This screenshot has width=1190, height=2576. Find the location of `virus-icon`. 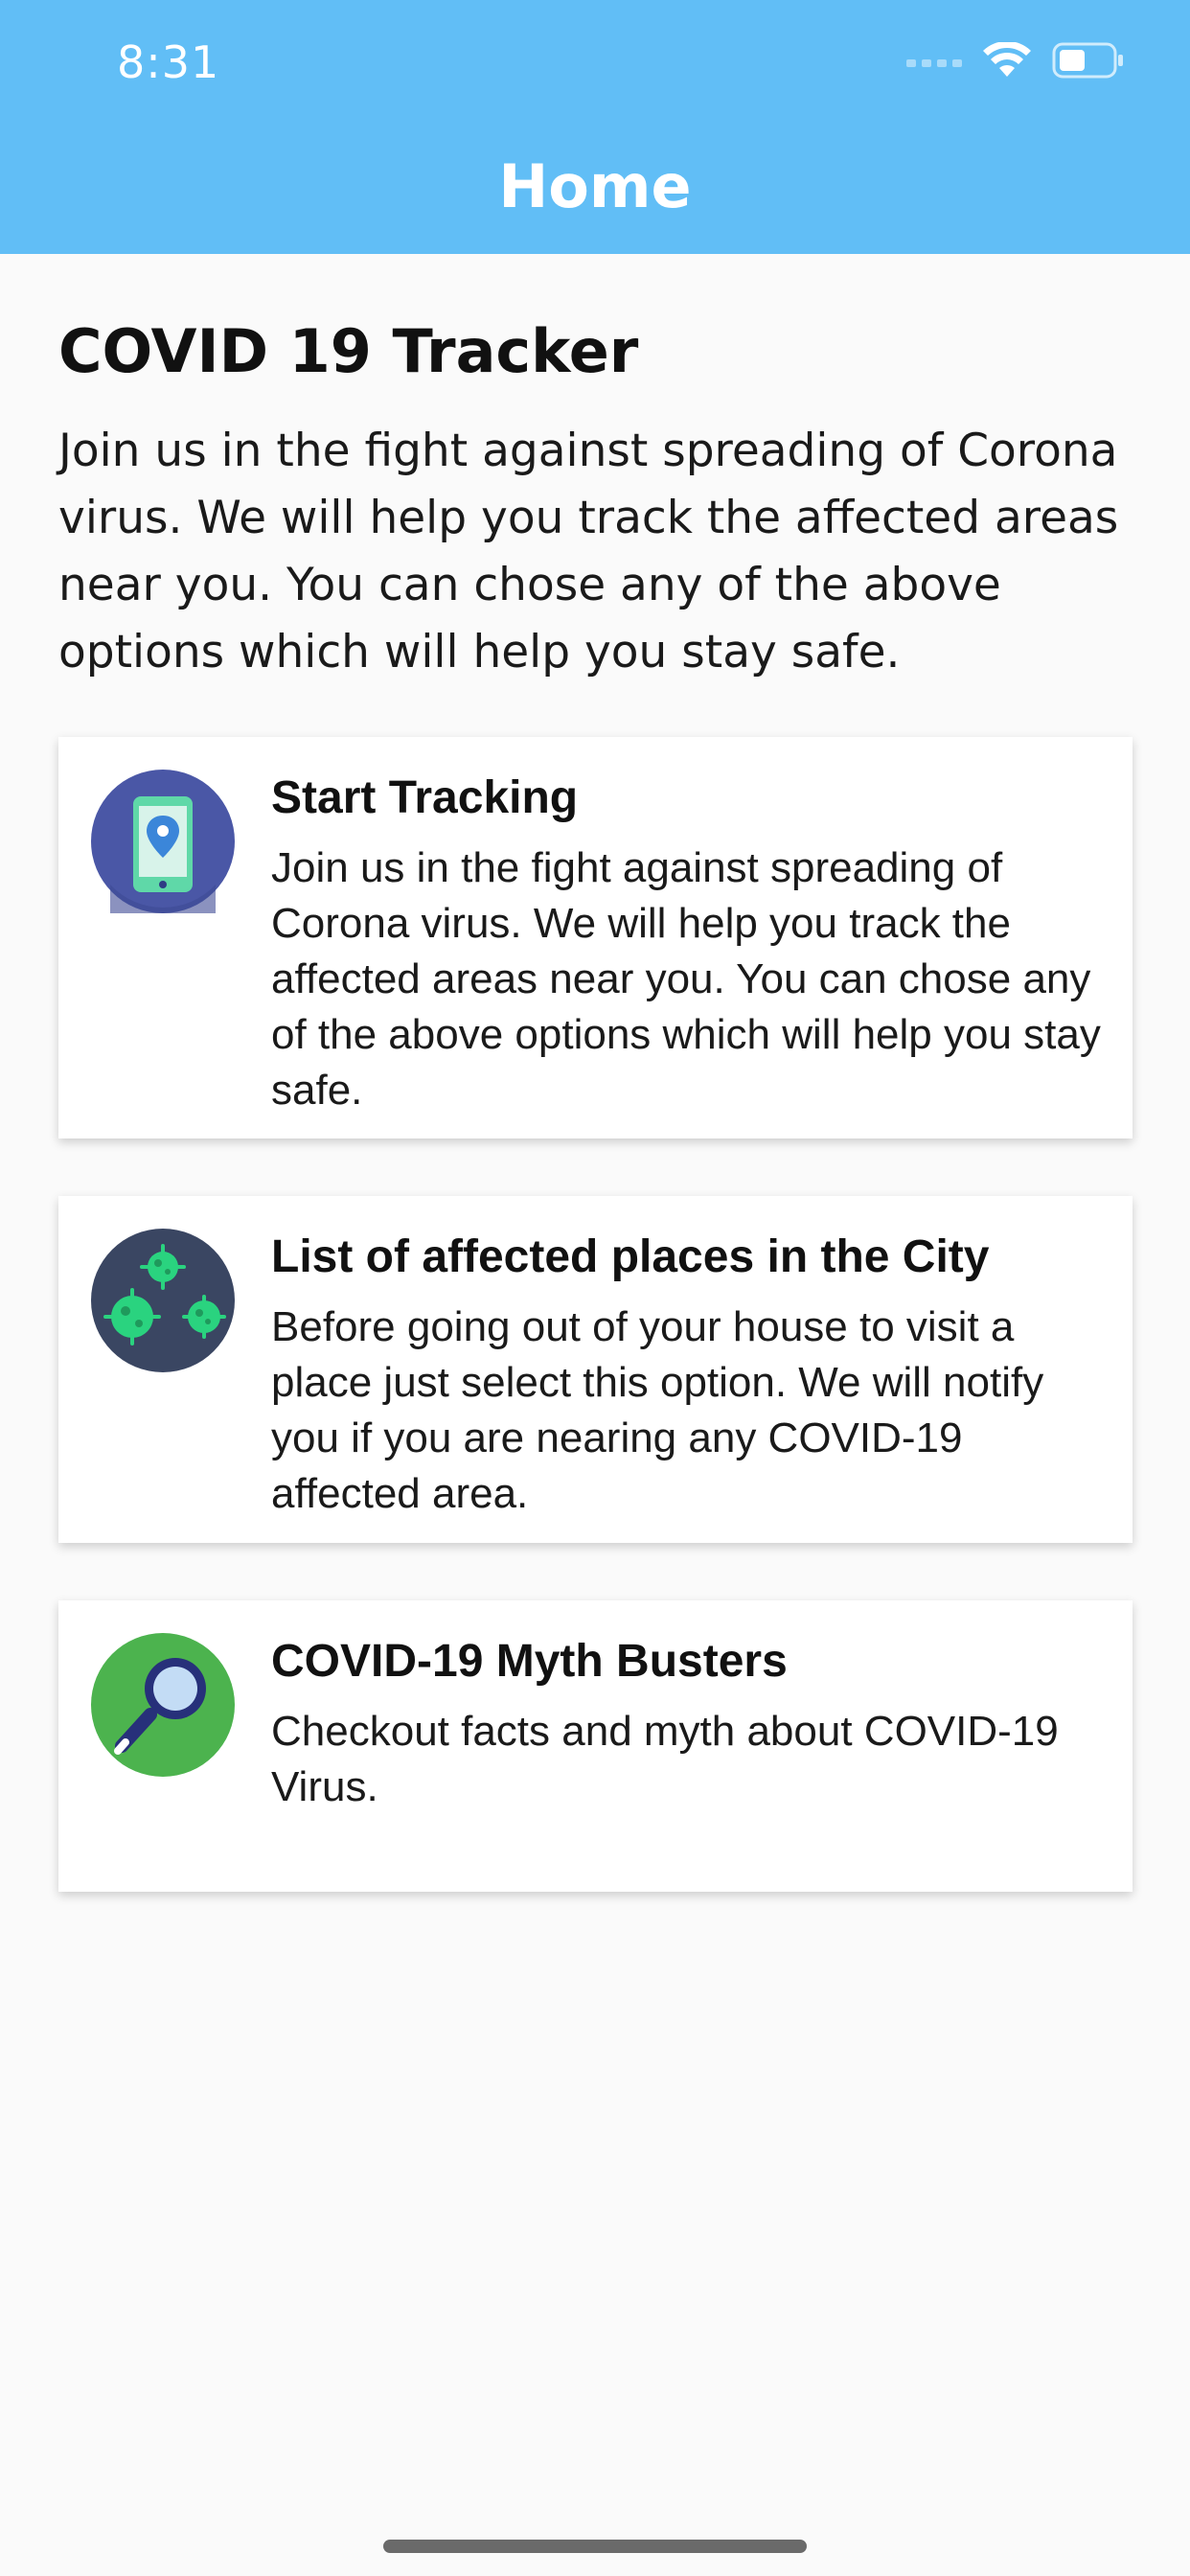

virus-icon is located at coordinates (163, 1300).